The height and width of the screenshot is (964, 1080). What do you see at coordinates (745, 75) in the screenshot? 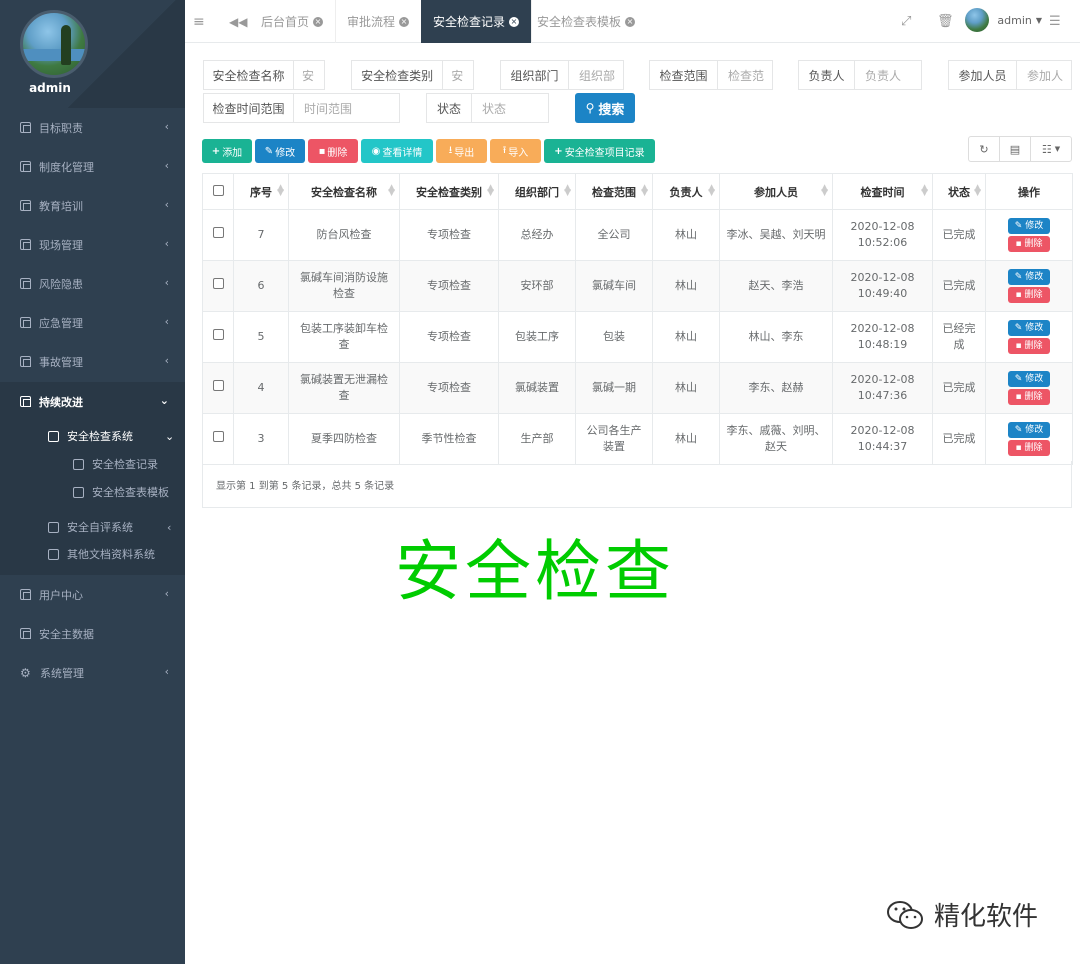
I see `filter-scope-input: 检查范` at bounding box center [745, 75].